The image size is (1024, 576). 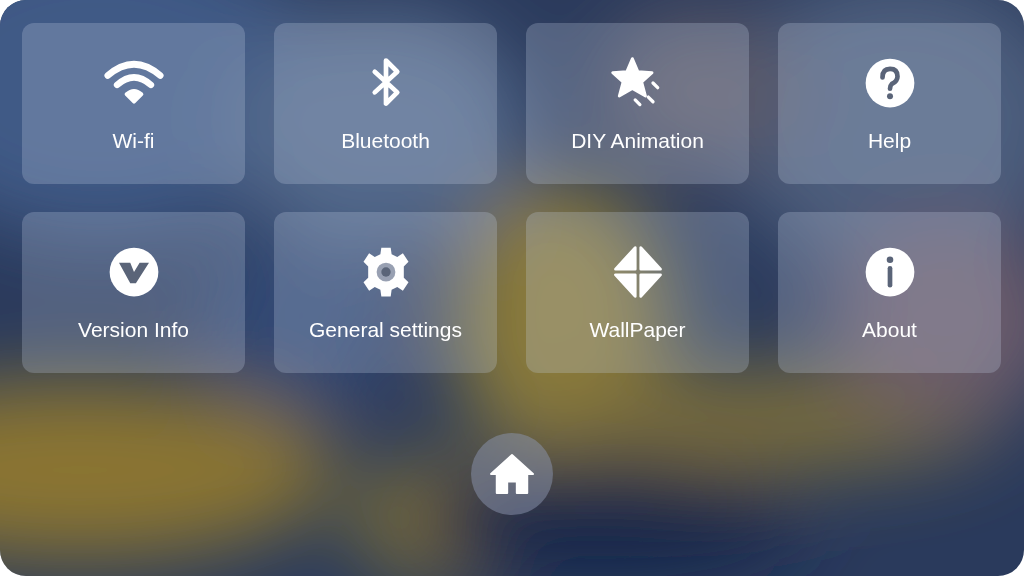 I want to click on menu-tile: General settings, so click(x=385, y=292).